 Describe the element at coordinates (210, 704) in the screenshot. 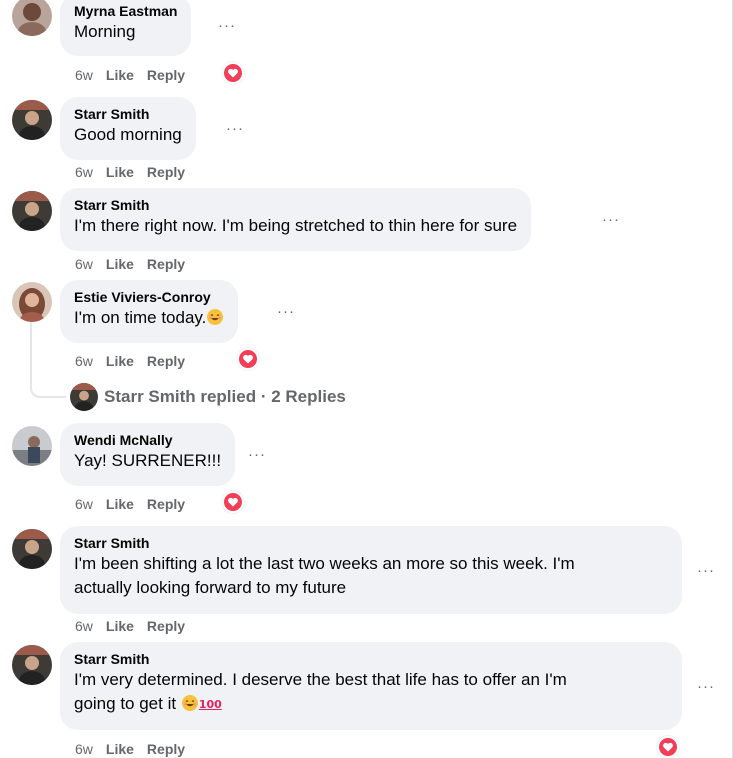

I see `hundred-points-icon: 100` at that location.